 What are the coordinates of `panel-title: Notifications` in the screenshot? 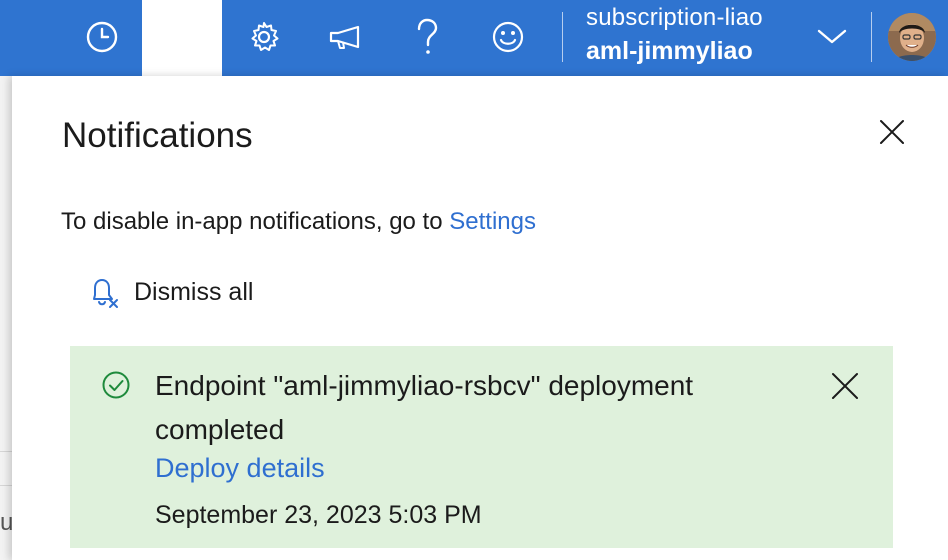 It's located at (157, 135).